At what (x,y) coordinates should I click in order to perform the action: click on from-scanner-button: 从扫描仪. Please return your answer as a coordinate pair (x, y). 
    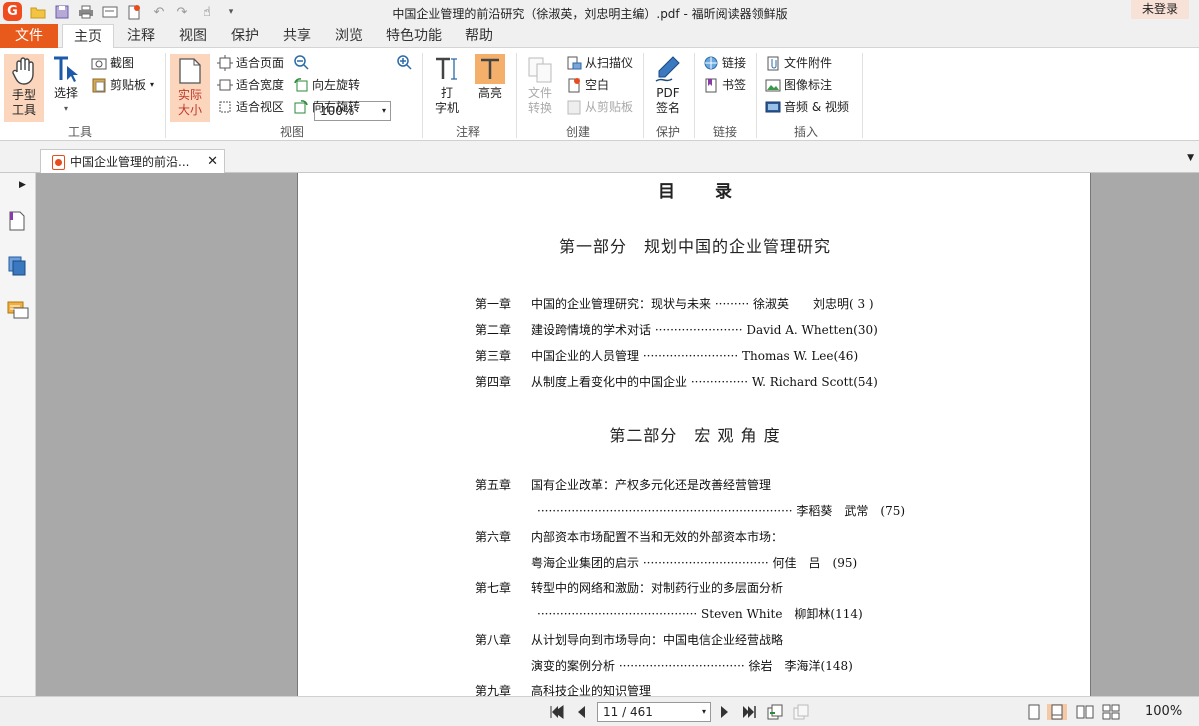
    Looking at the image, I should click on (599, 63).